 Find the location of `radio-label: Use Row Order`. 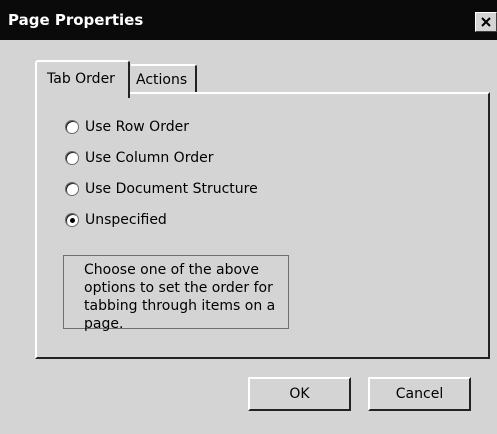

radio-label: Use Row Order is located at coordinates (137, 127).